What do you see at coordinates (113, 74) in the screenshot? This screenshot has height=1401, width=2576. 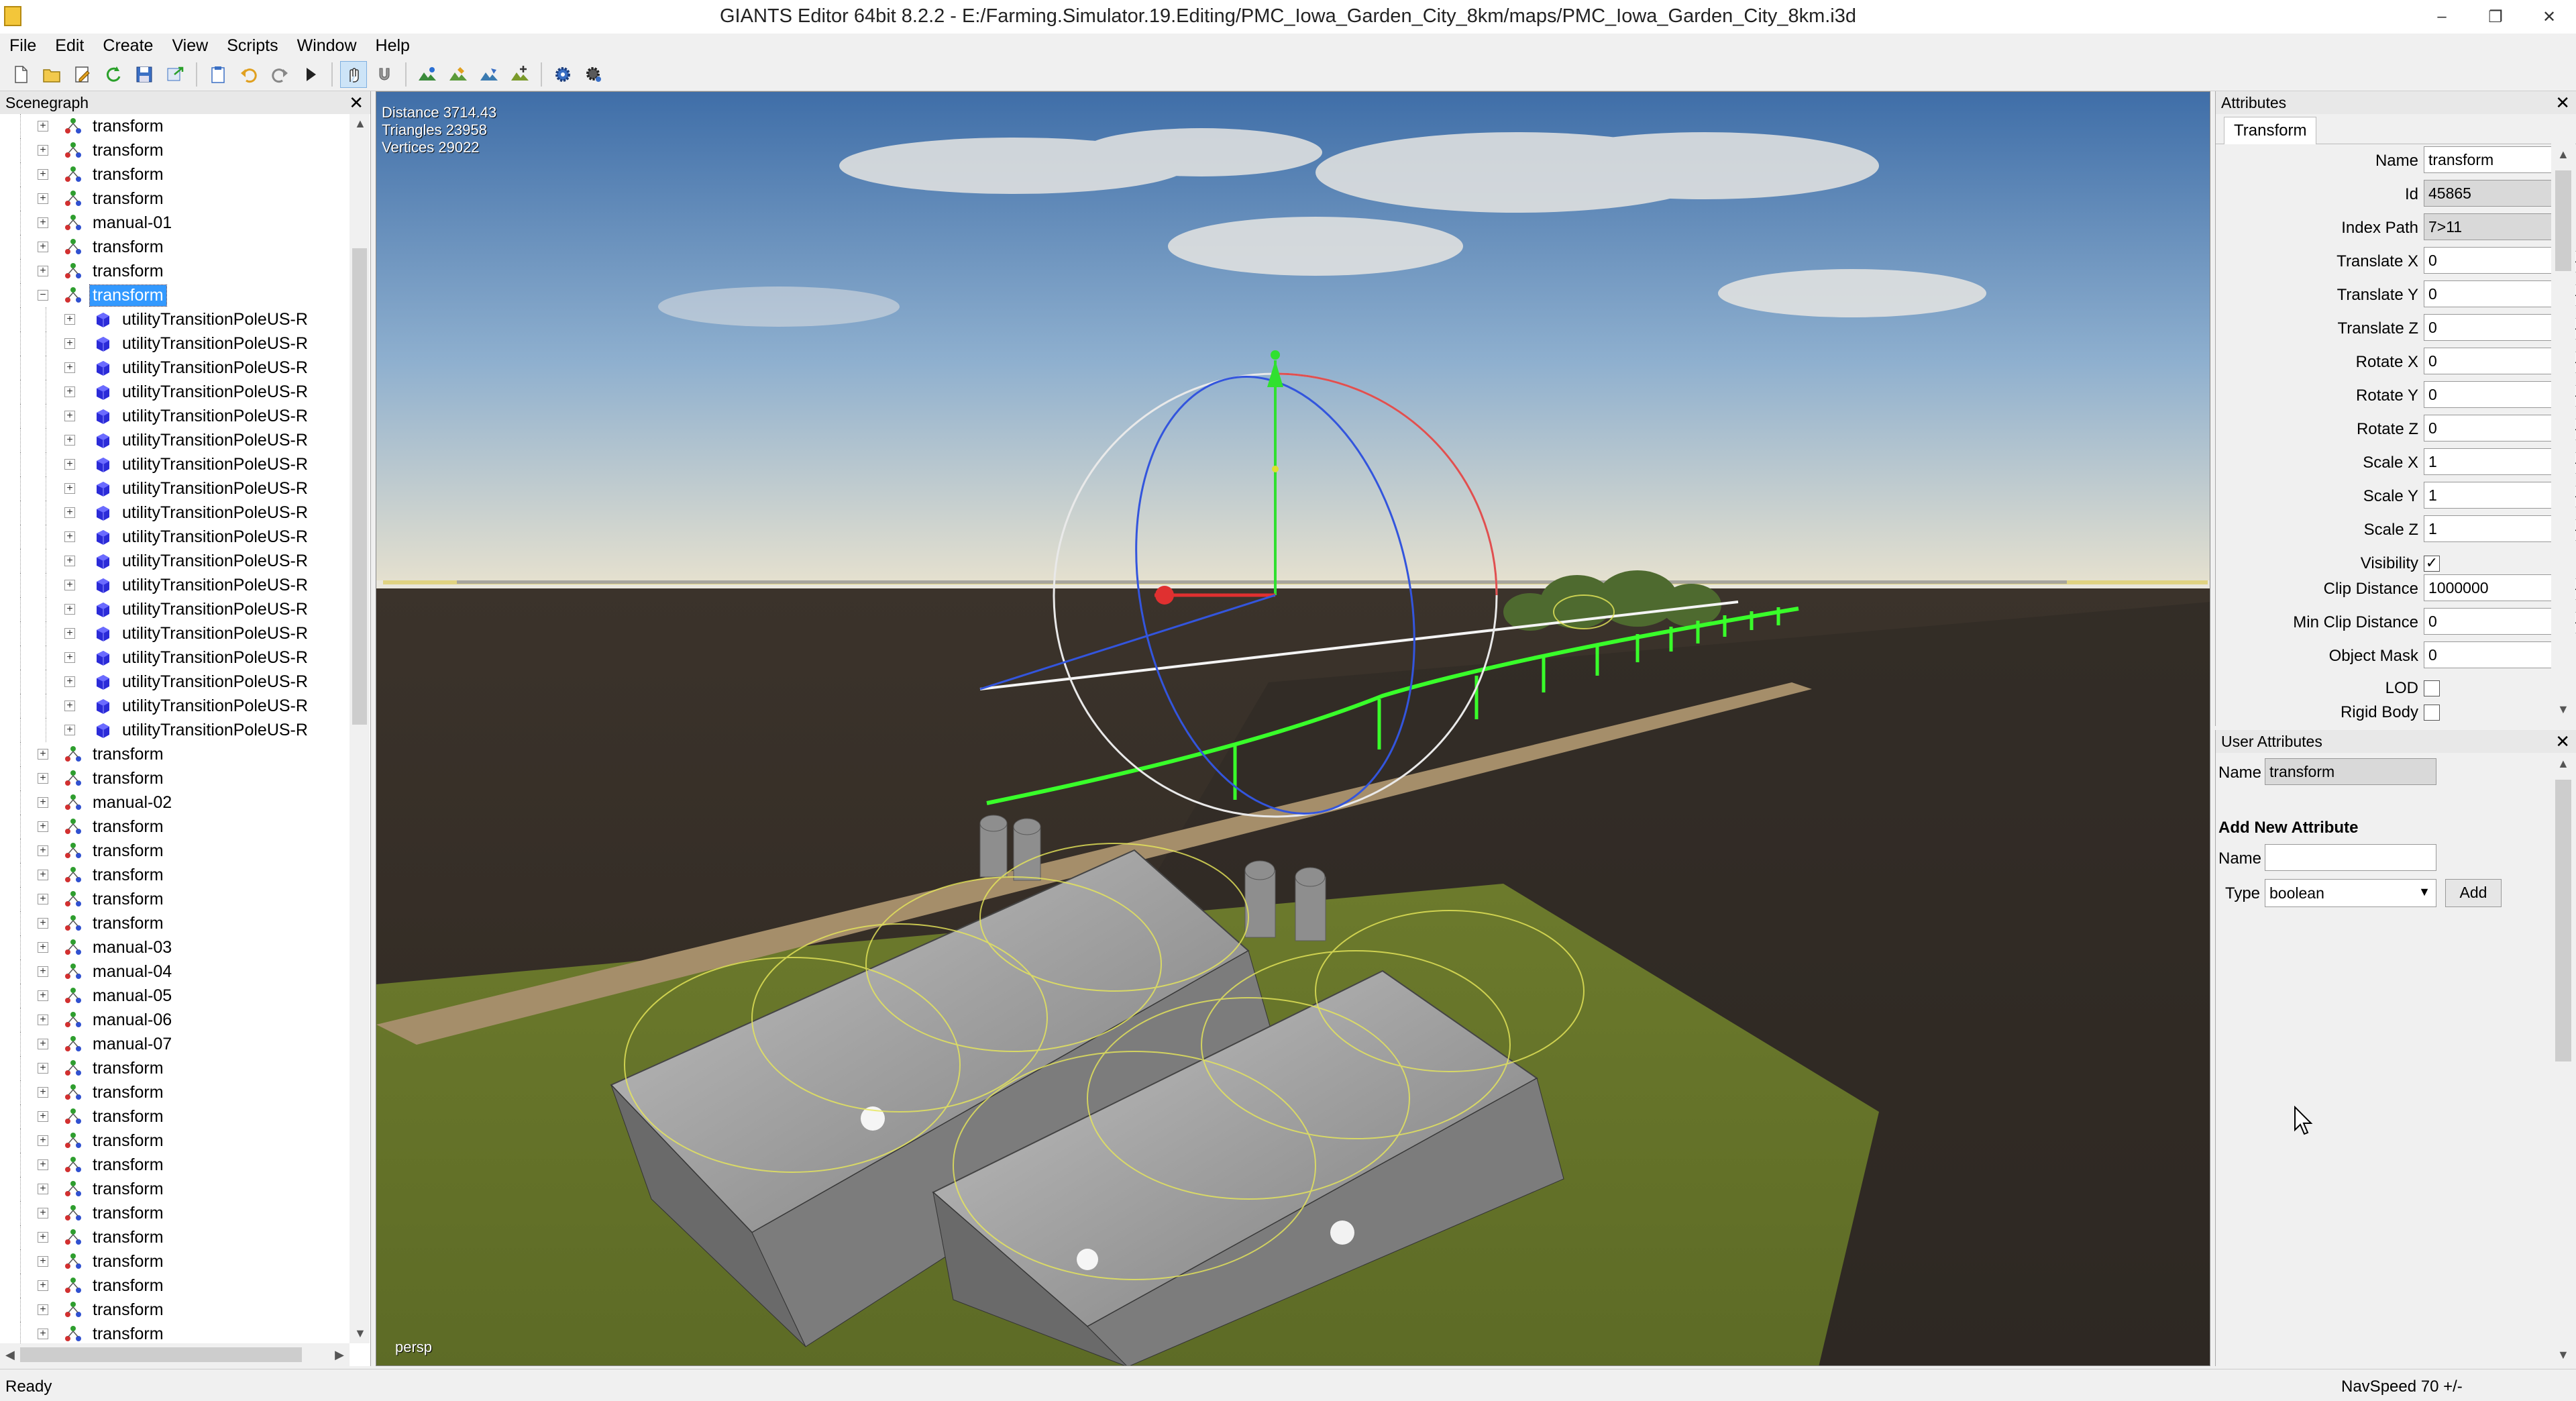 I see `reload-button` at bounding box center [113, 74].